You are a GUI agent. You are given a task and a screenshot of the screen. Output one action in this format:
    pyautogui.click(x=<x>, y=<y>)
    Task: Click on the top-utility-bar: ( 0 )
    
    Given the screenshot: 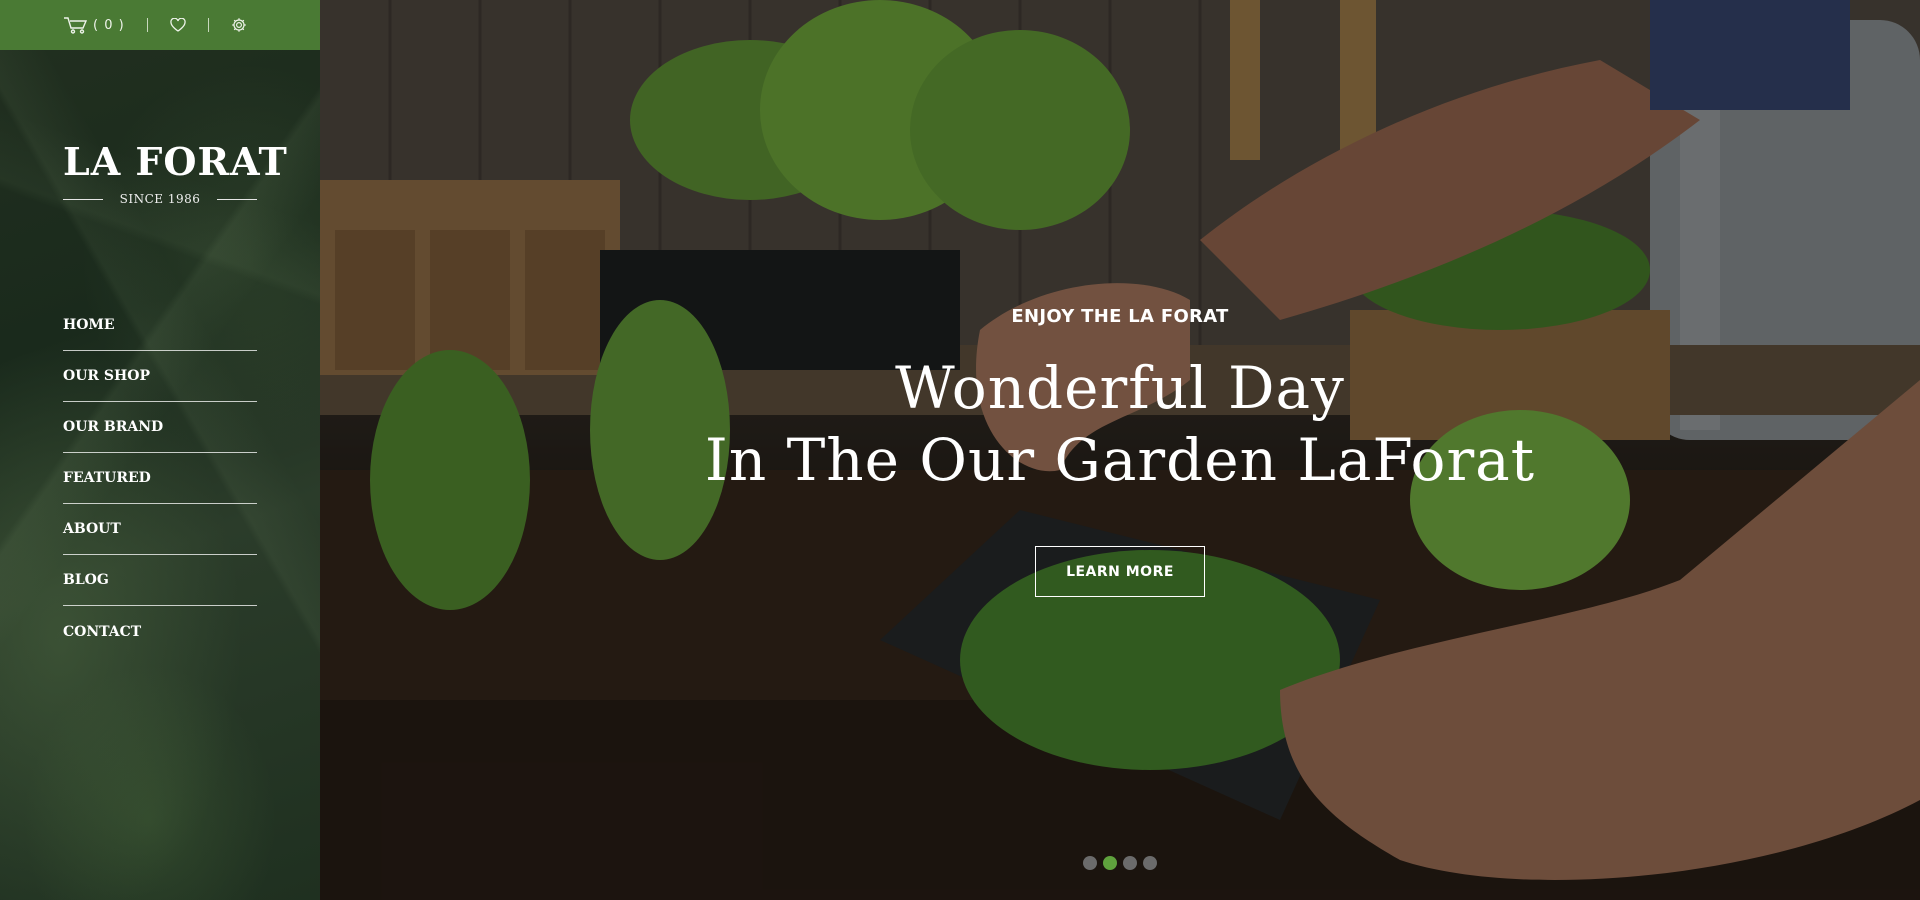 What is the action you would take?
    pyautogui.click(x=160, y=25)
    